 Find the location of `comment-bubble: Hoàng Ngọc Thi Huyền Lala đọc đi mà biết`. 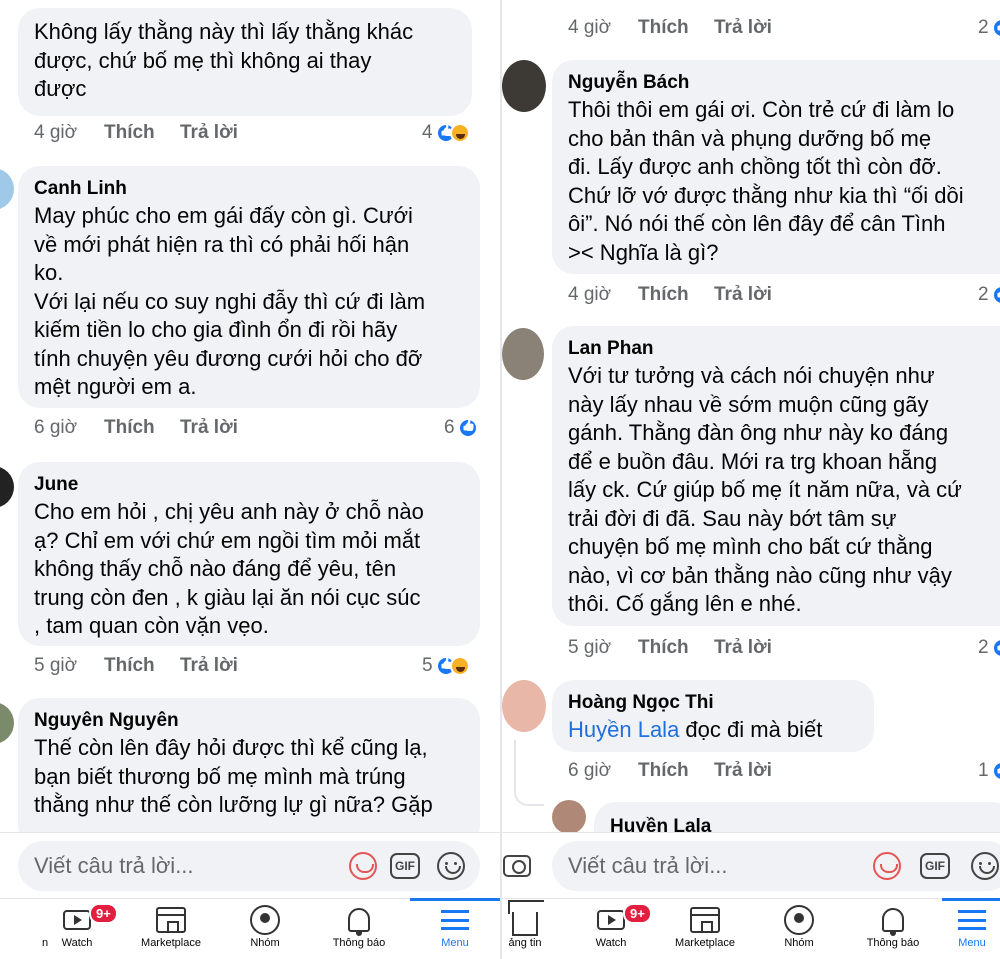

comment-bubble: Hoàng Ngọc Thi Huyền Lala đọc đi mà biết is located at coordinates (713, 716).